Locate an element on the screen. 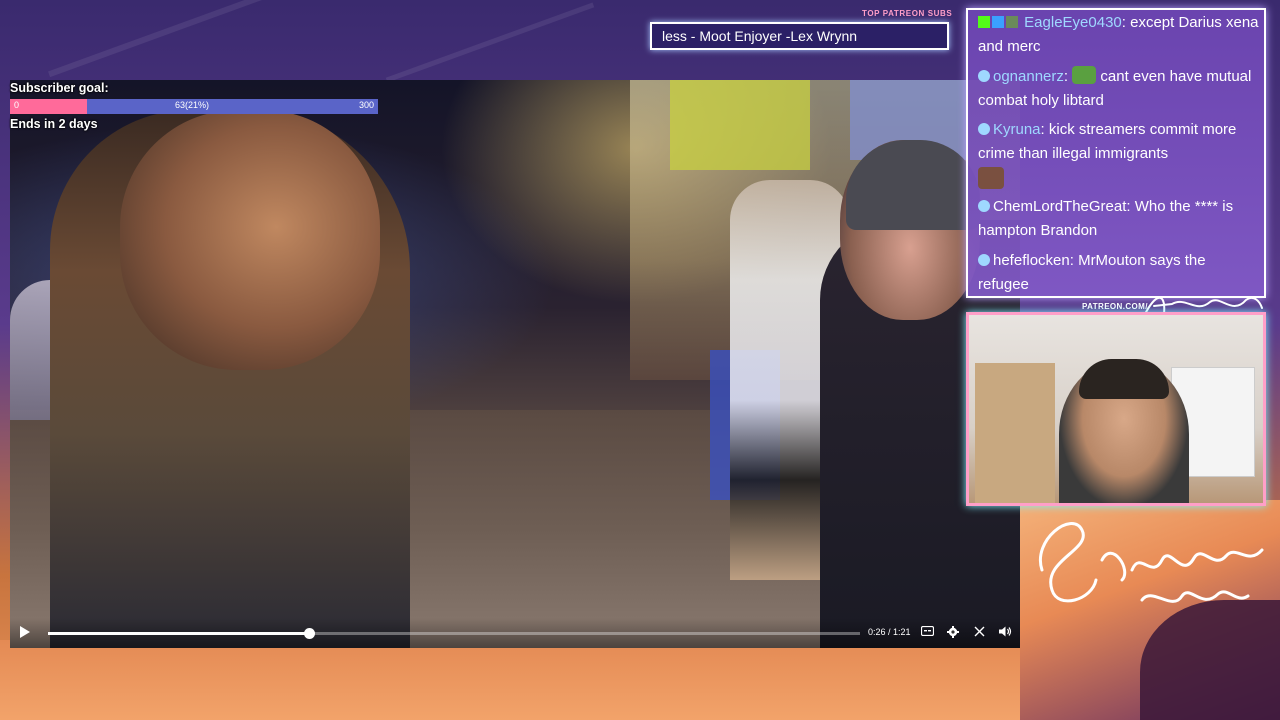 This screenshot has width=1280, height=720. exit-fullscreen-icon is located at coordinates (979, 633).